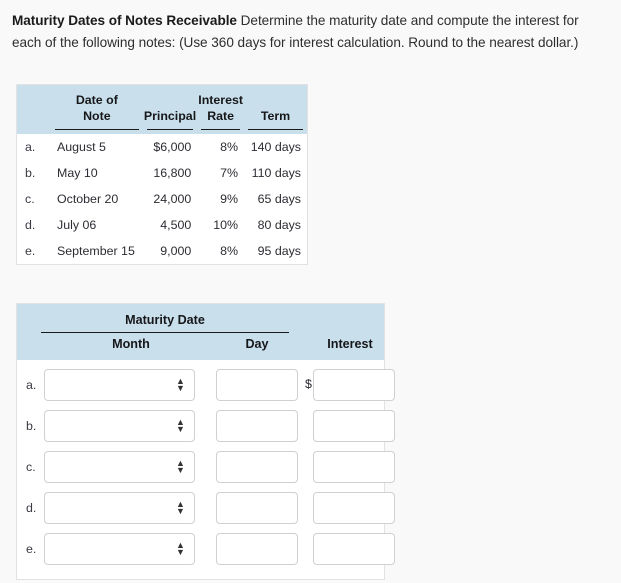 Image resolution: width=621 pixels, height=583 pixels. What do you see at coordinates (96, 251) in the screenshot?
I see `row-date-of-note: September 15` at bounding box center [96, 251].